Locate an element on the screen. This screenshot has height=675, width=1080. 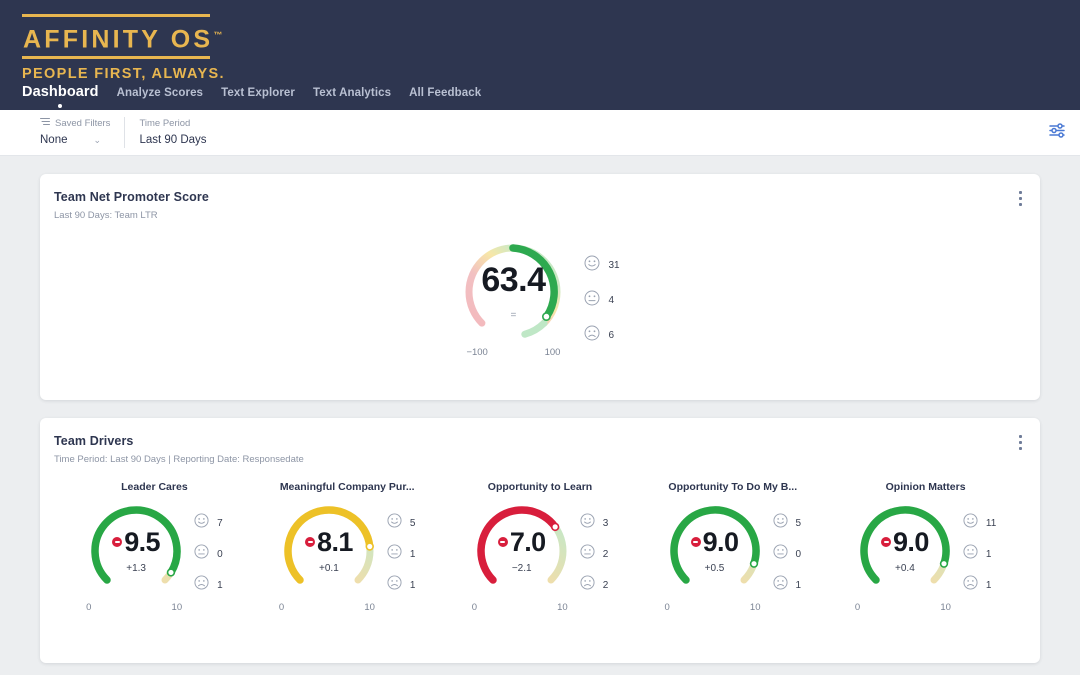
driver-sentiment-list: 5 0 1 is located at coordinates (787, 548).